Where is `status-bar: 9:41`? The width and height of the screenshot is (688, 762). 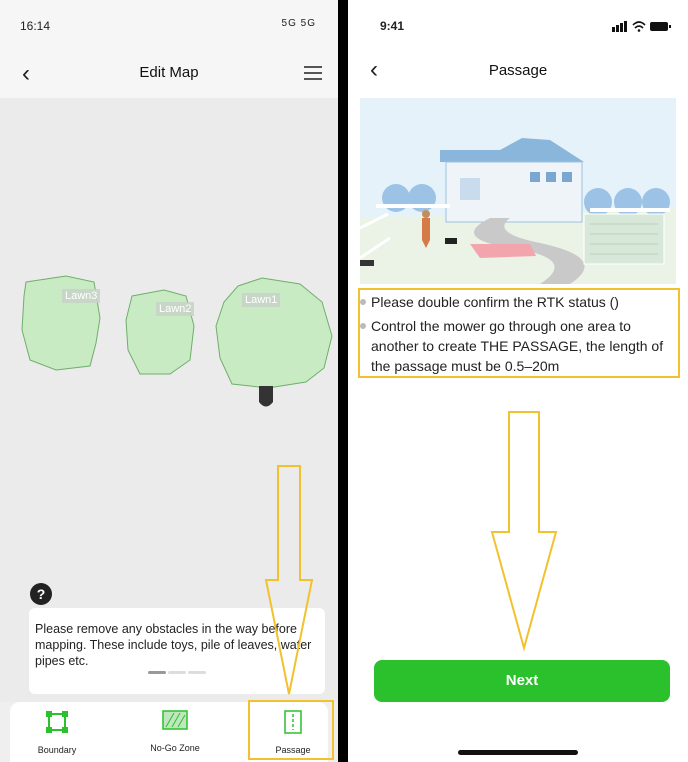
status-bar: 9:41 is located at coordinates (518, 25).